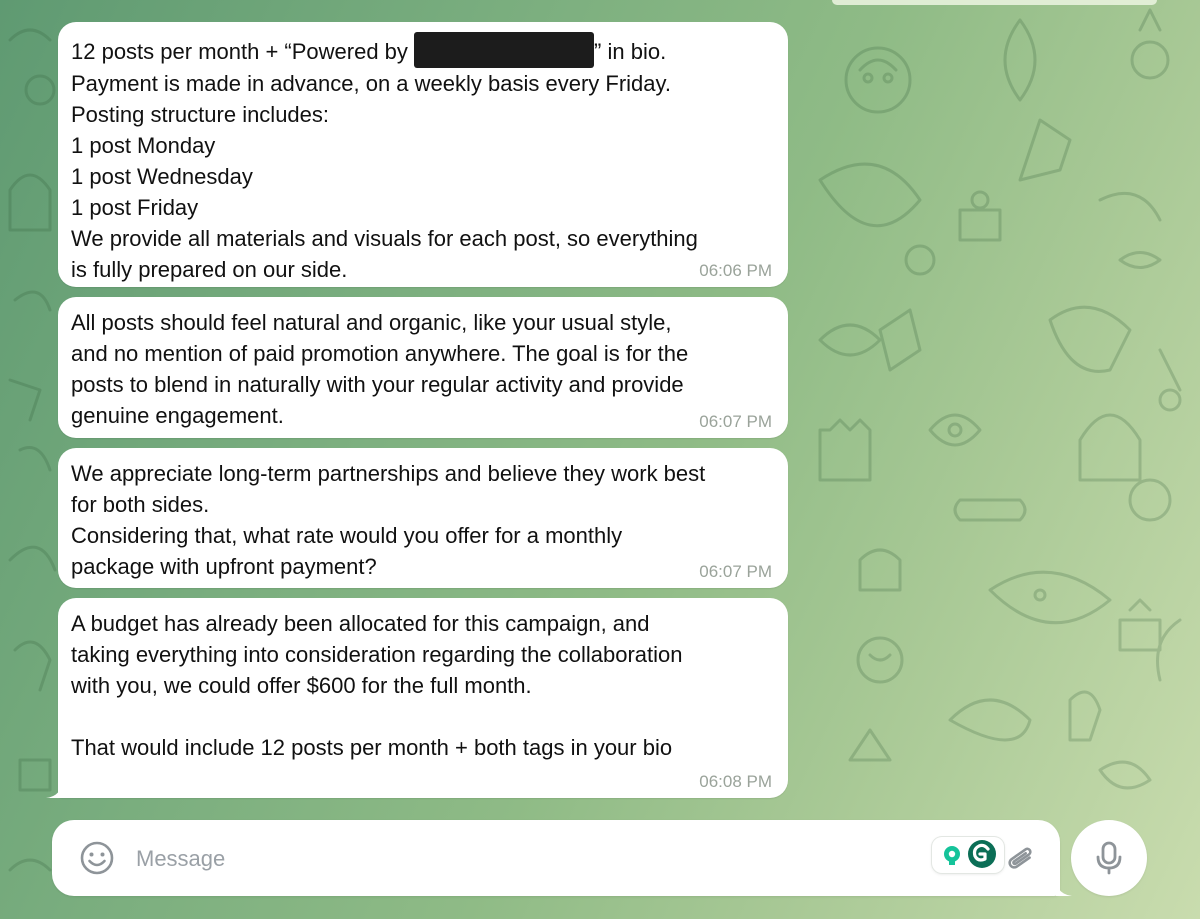  Describe the element at coordinates (224, 566) in the screenshot. I see `message-text-line: package with upfront payment?` at that location.